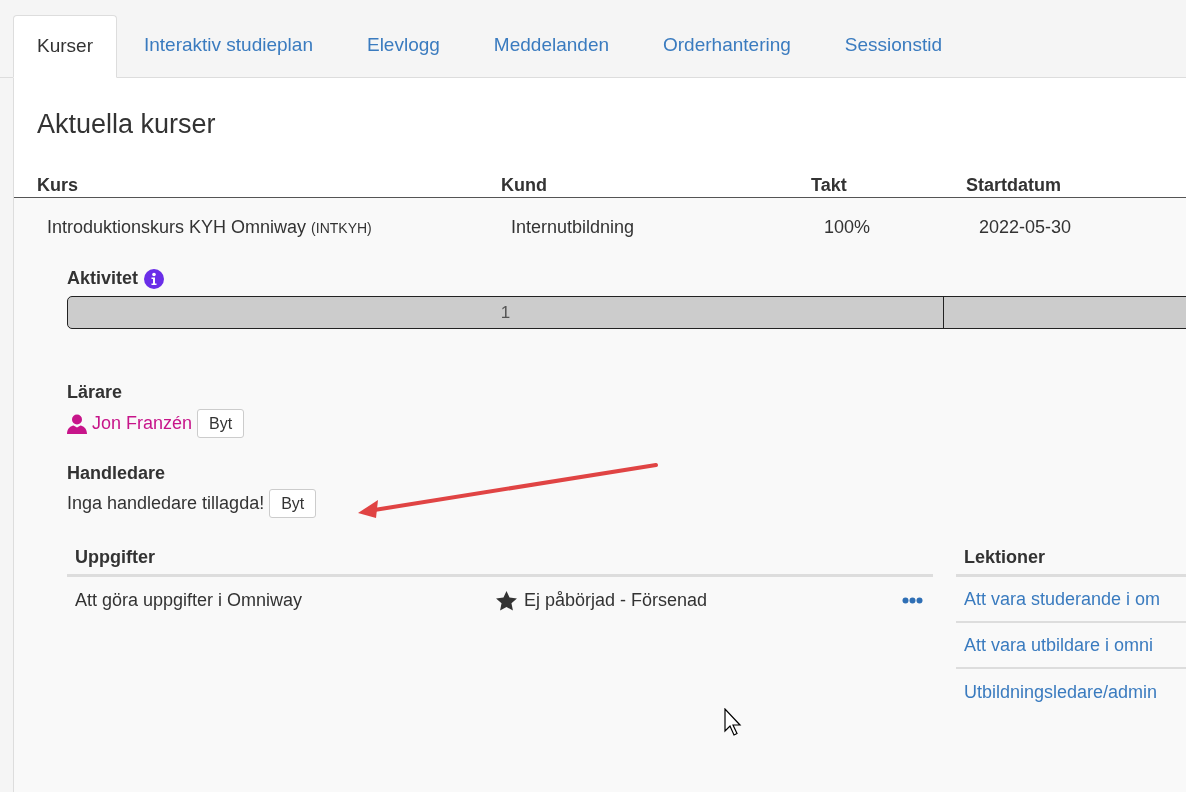 This screenshot has height=792, width=1186. I want to click on table-cell: 2022-05-30, so click(1025, 226).